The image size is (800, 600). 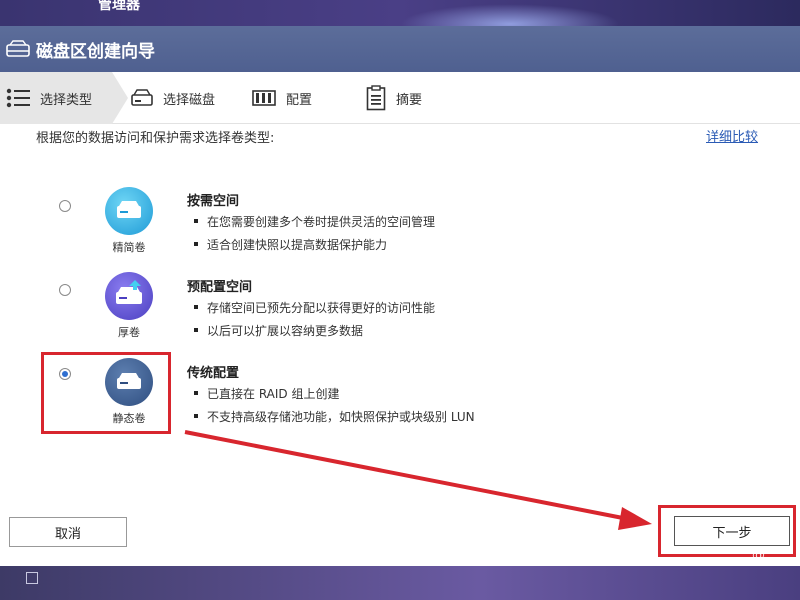 I want to click on clipboard-icon, so click(x=376, y=98).